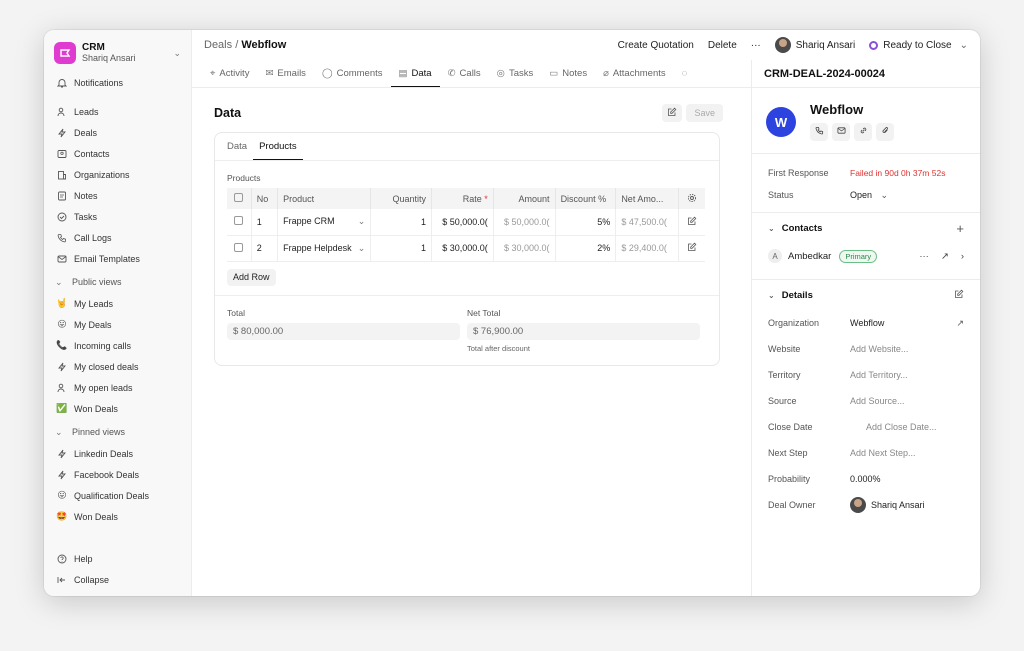 The width and height of the screenshot is (1024, 651). What do you see at coordinates (117, 111) in the screenshot?
I see `sidebar-item-leads: Leads` at bounding box center [117, 111].